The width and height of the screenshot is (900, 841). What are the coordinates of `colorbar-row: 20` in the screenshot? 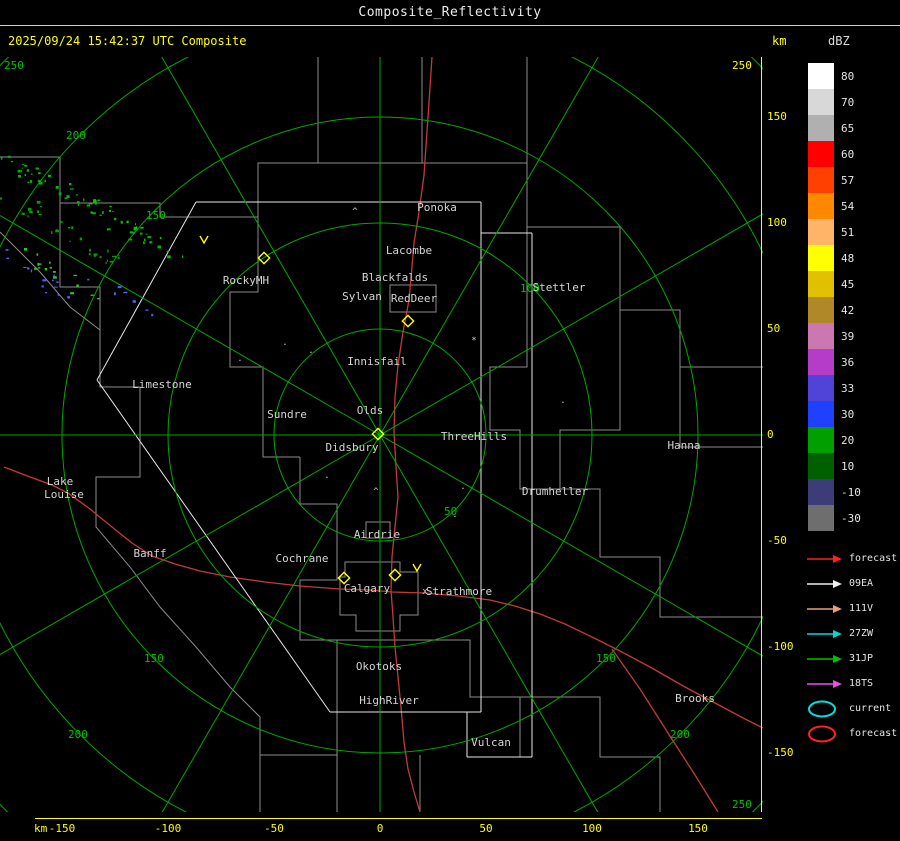 It's located at (834, 440).